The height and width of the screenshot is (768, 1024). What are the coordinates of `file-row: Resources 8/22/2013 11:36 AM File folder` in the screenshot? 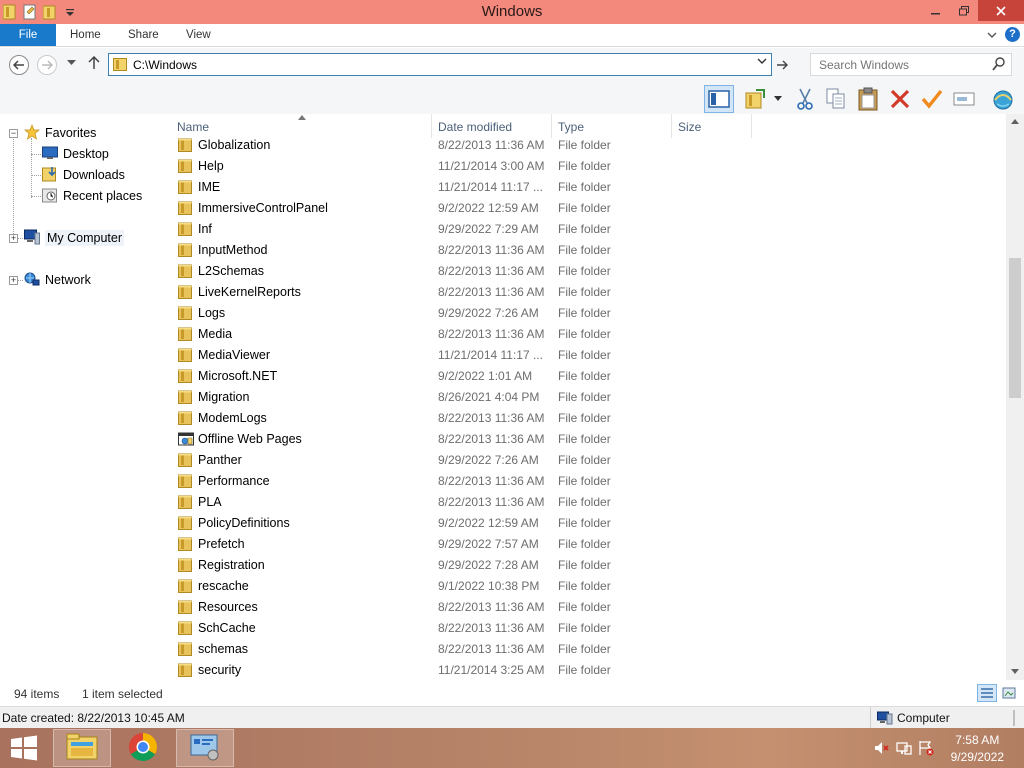 It's located at (583, 607).